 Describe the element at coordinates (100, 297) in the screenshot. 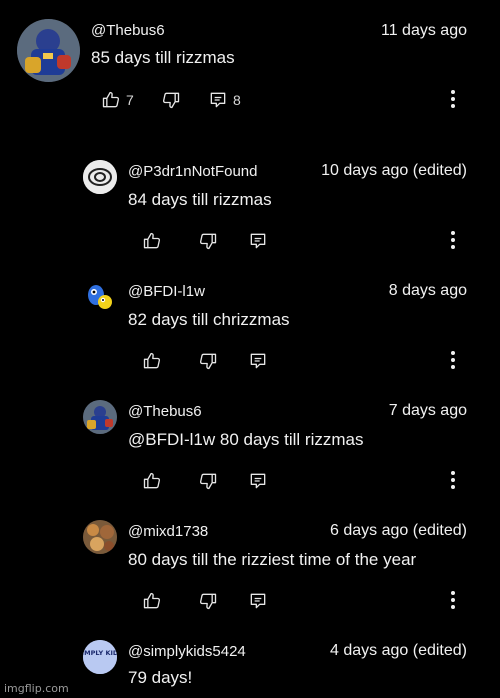

I see `cartoon-character-avatar-icon` at that location.